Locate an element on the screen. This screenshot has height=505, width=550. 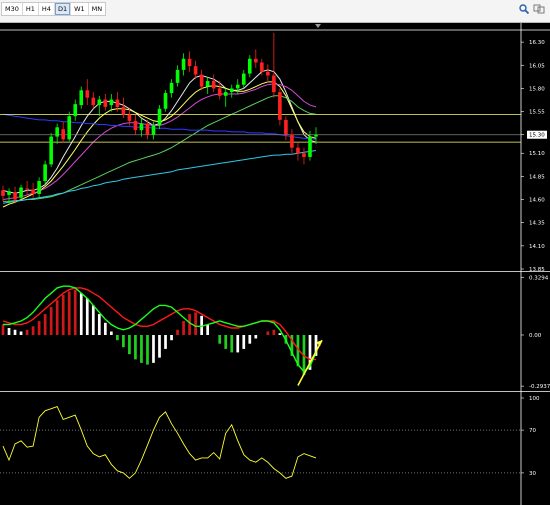
compare-icon is located at coordinates (539, 9).